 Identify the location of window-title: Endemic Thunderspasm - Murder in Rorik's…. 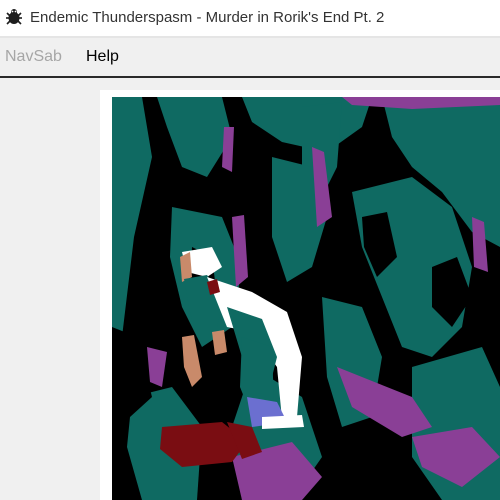
(207, 17).